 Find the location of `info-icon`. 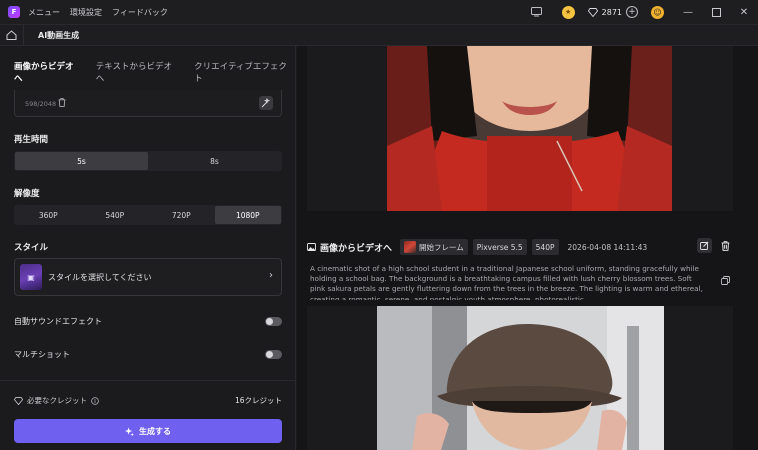

info-icon is located at coordinates (95, 400).